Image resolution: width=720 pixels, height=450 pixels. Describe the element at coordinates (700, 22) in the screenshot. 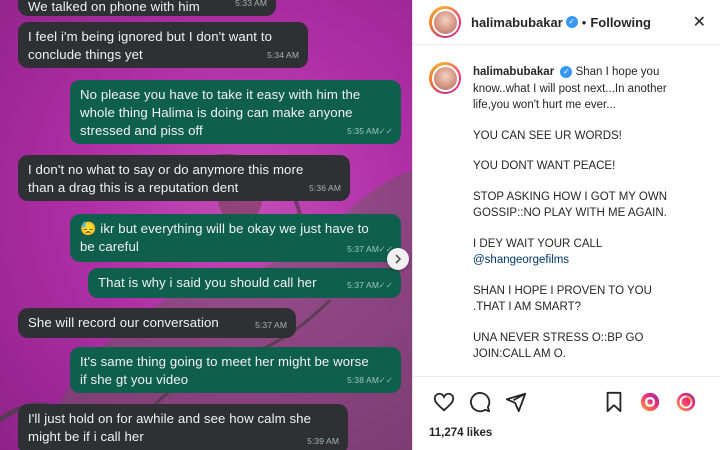

I see `more-options-icon: ✕` at that location.